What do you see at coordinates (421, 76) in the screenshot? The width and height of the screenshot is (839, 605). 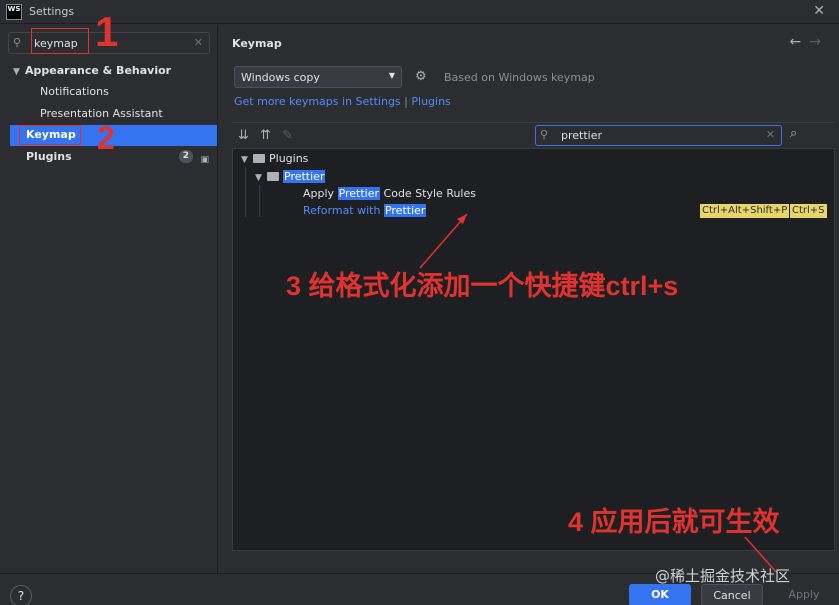 I see `gear-icon: ⚙` at bounding box center [421, 76].